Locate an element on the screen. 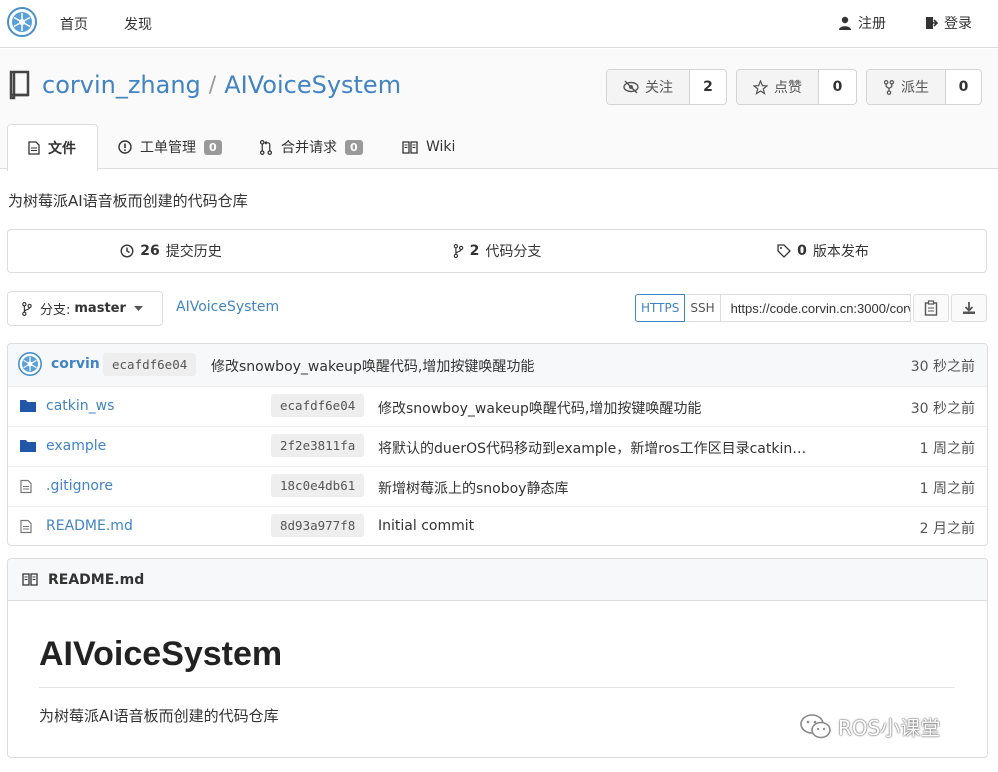  tab-pulls-label: 合并请求 is located at coordinates (309, 148).